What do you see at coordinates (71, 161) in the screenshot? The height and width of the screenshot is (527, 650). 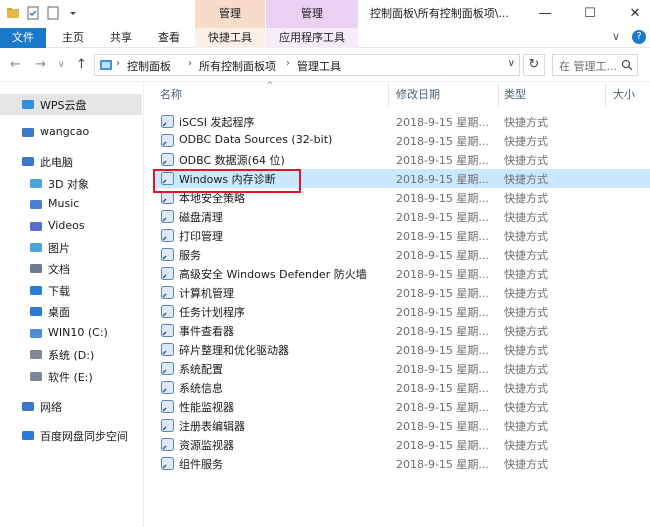 I see `sidebar-item: 此电脑` at bounding box center [71, 161].